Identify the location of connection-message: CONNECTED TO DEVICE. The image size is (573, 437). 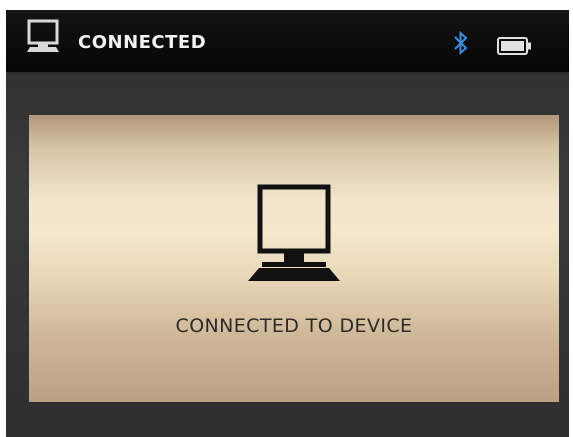
(294, 326).